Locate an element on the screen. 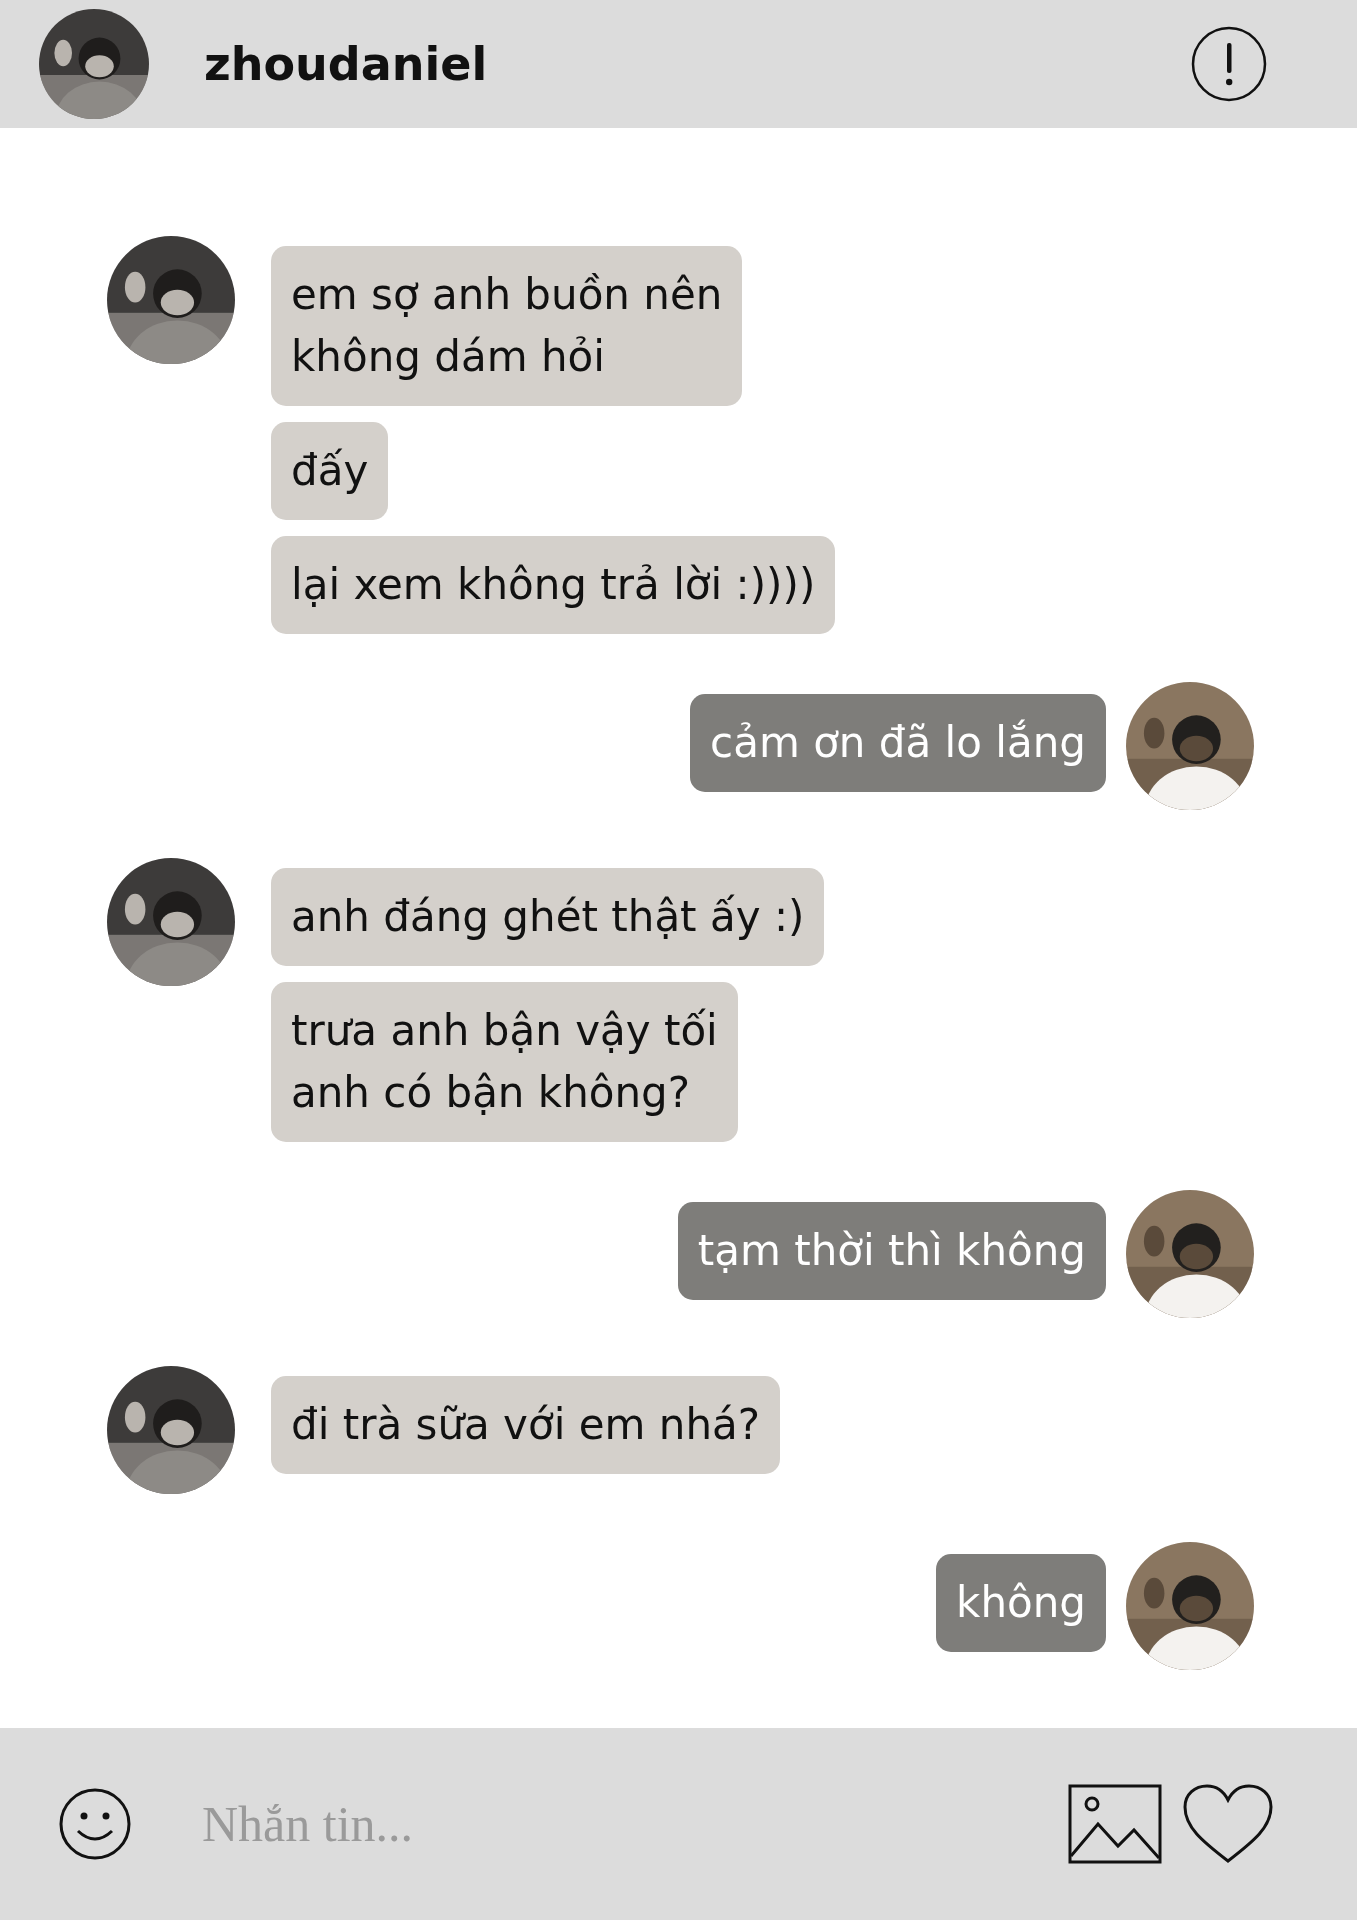 This screenshot has width=1357, height=1920. message-bubble: trưa anh bận vậy tối anh có bận không? is located at coordinates (504, 1062).